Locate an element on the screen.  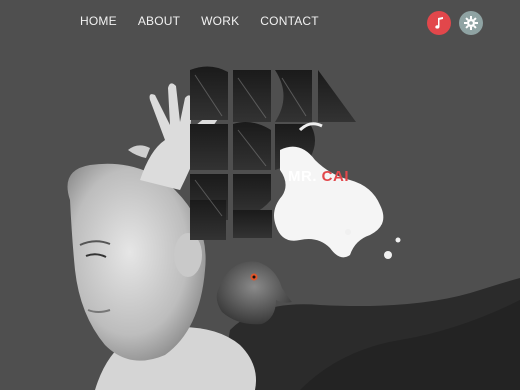
settings-button is located at coordinates (471, 23).